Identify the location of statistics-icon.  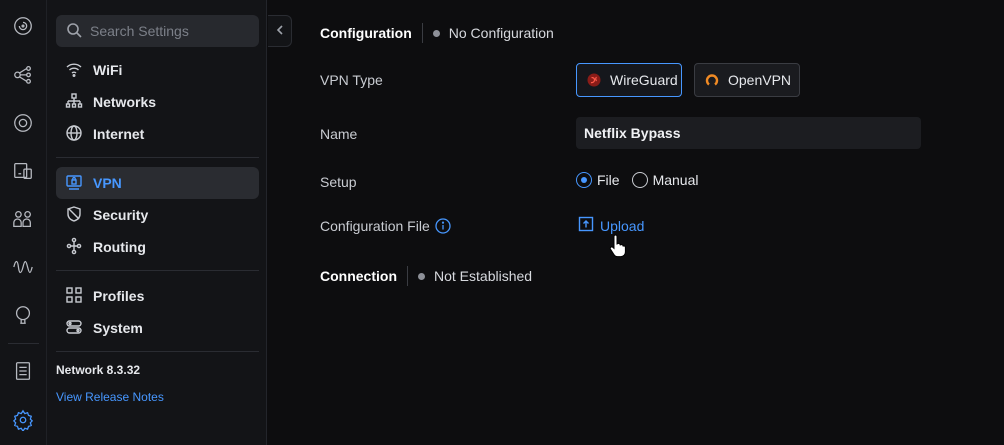
(23, 267).